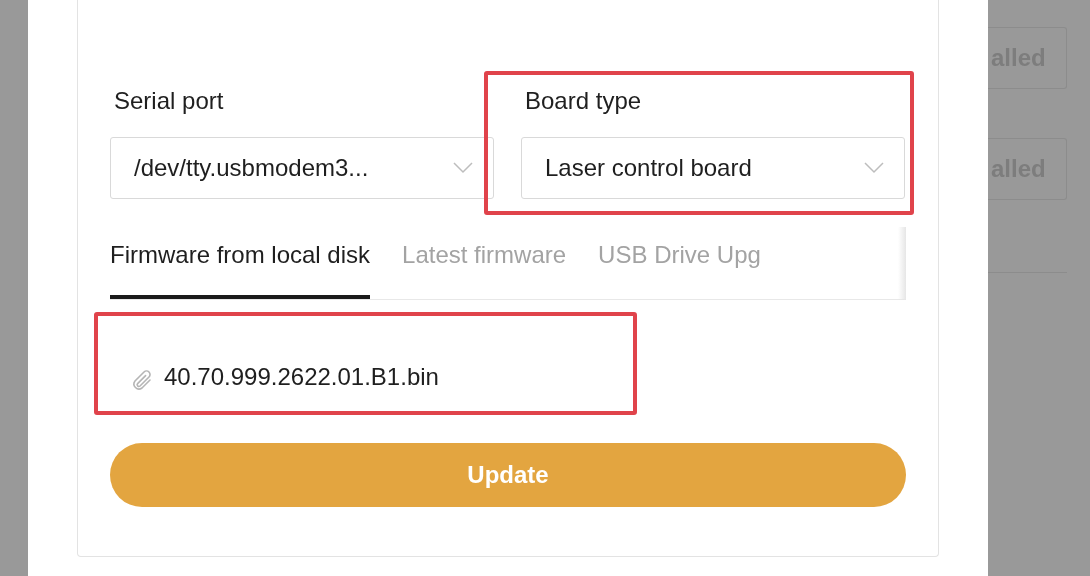 The width and height of the screenshot is (1090, 576). What do you see at coordinates (142, 381) in the screenshot?
I see `paperclip-icon` at bounding box center [142, 381].